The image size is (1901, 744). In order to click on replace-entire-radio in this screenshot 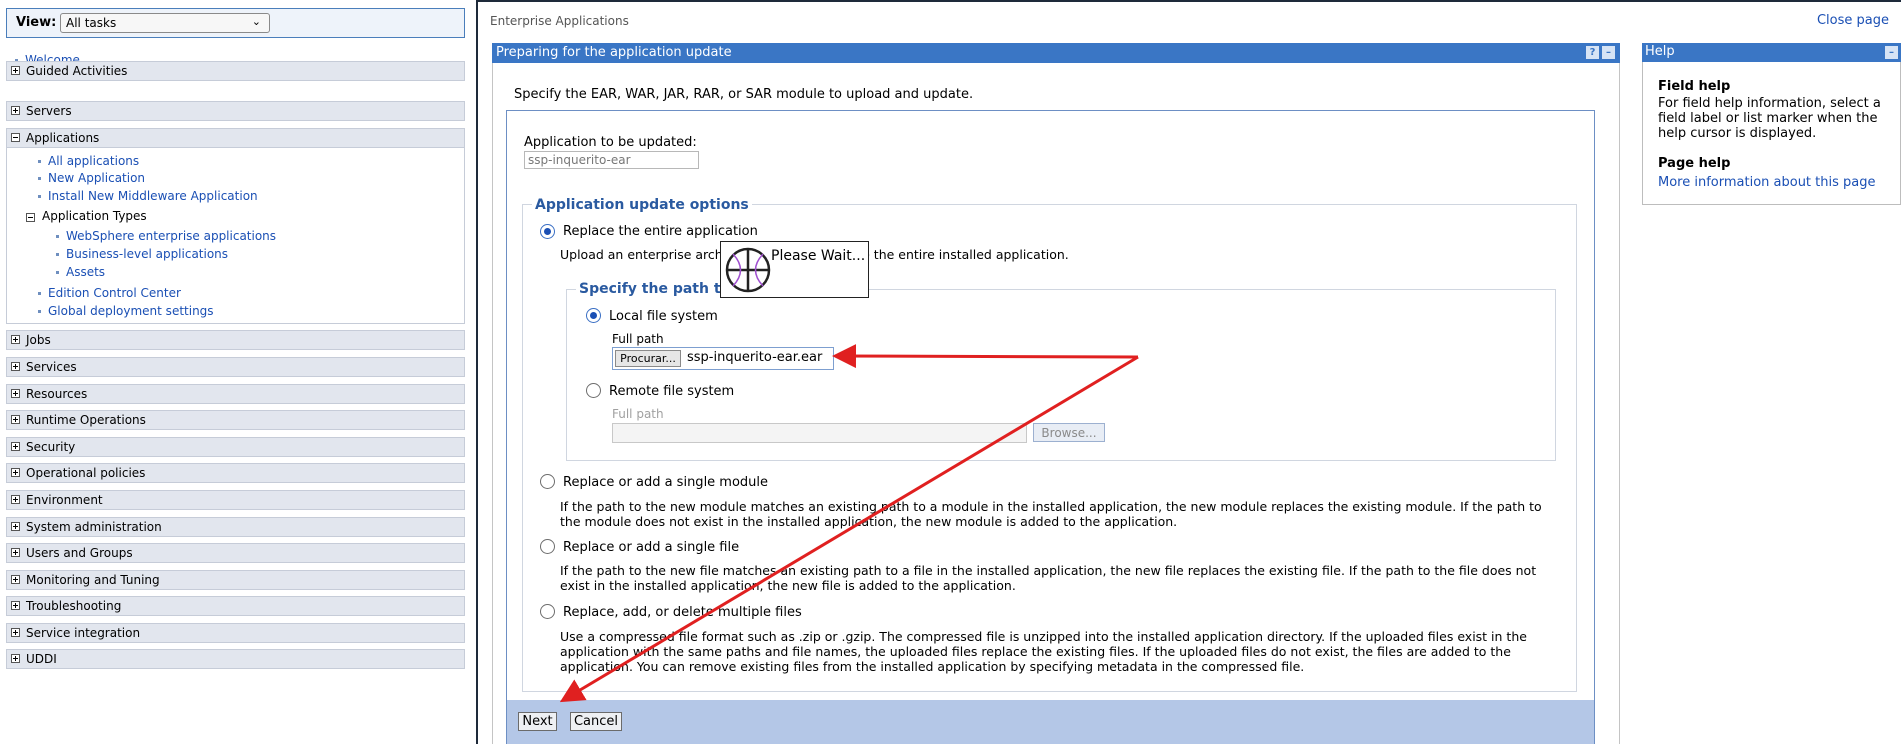, I will do `click(547, 231)`.